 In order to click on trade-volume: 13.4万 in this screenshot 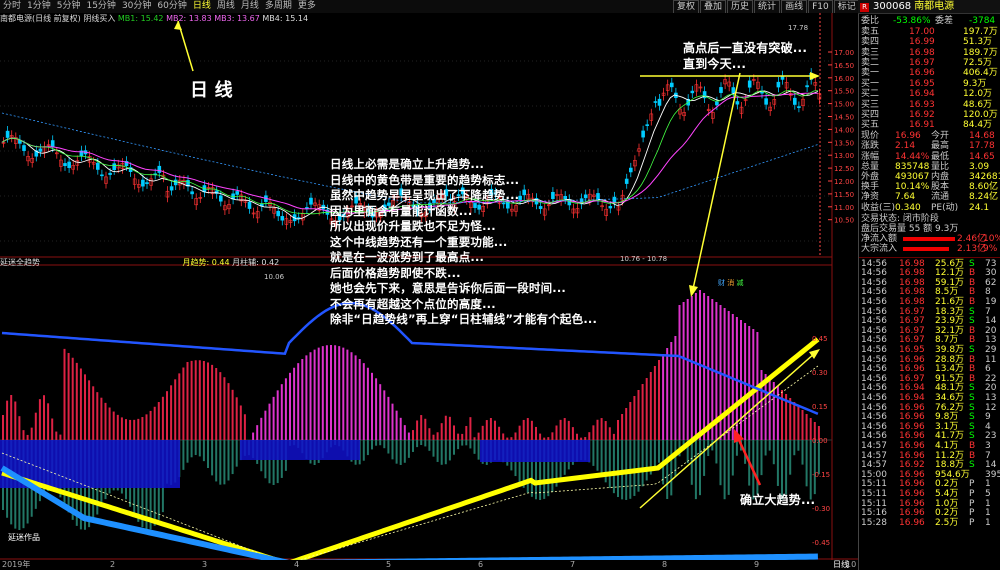, I will do `click(950, 369)`.